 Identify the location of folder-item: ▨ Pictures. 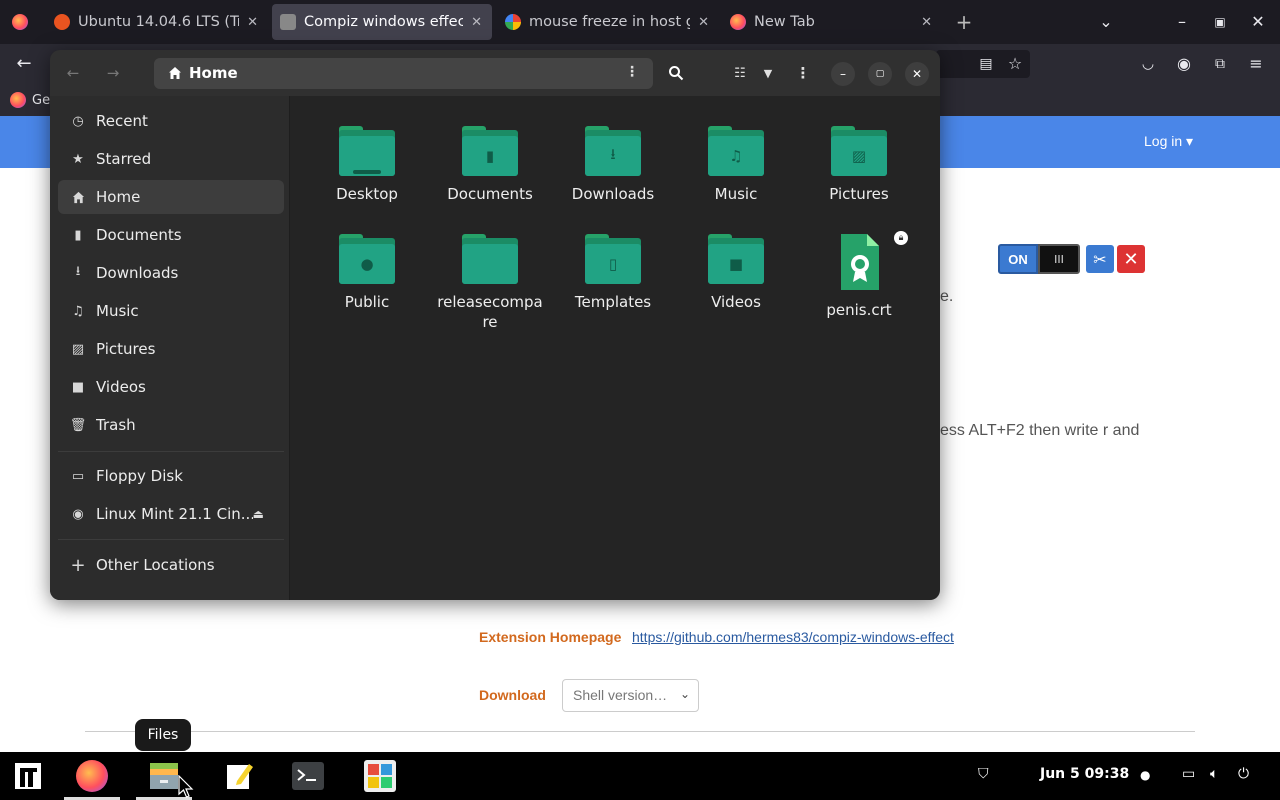
(859, 165).